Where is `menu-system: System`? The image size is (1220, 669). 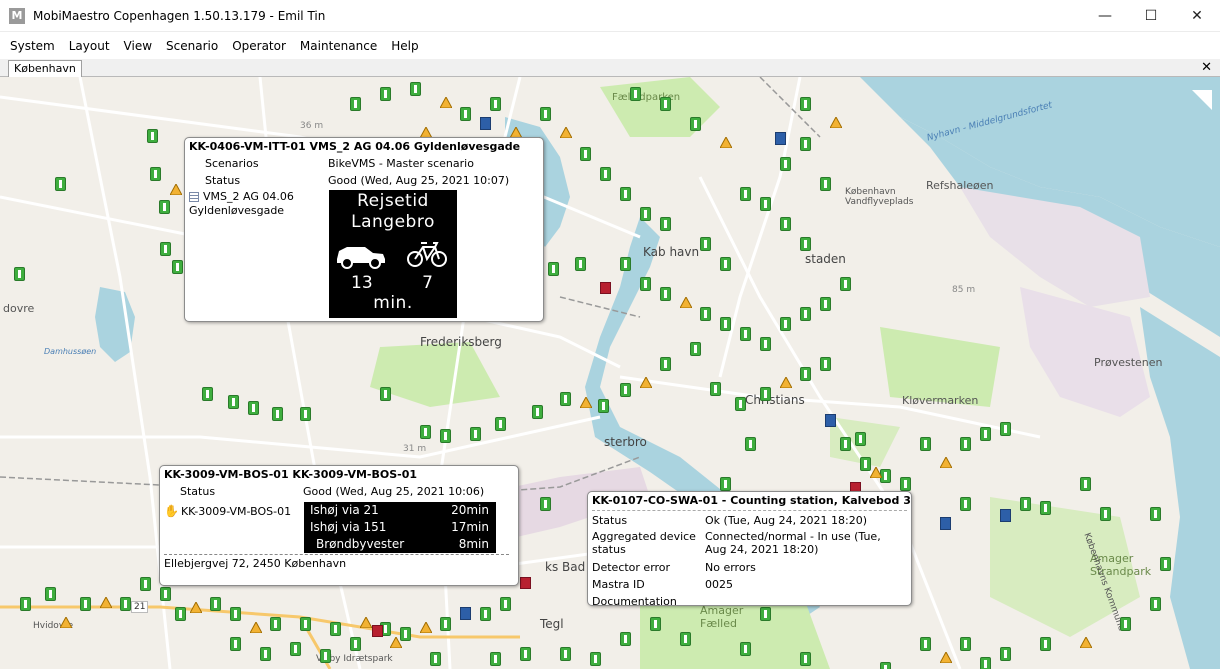 menu-system: System is located at coordinates (32, 46).